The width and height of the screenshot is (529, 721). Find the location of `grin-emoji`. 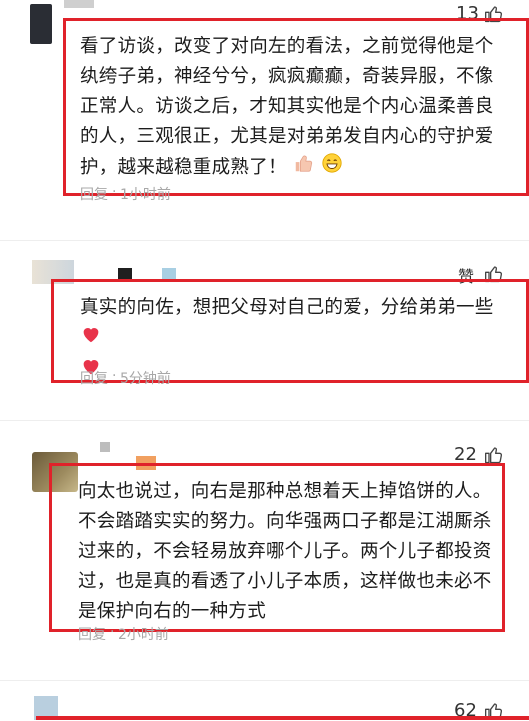

grin-emoji is located at coordinates (332, 168).